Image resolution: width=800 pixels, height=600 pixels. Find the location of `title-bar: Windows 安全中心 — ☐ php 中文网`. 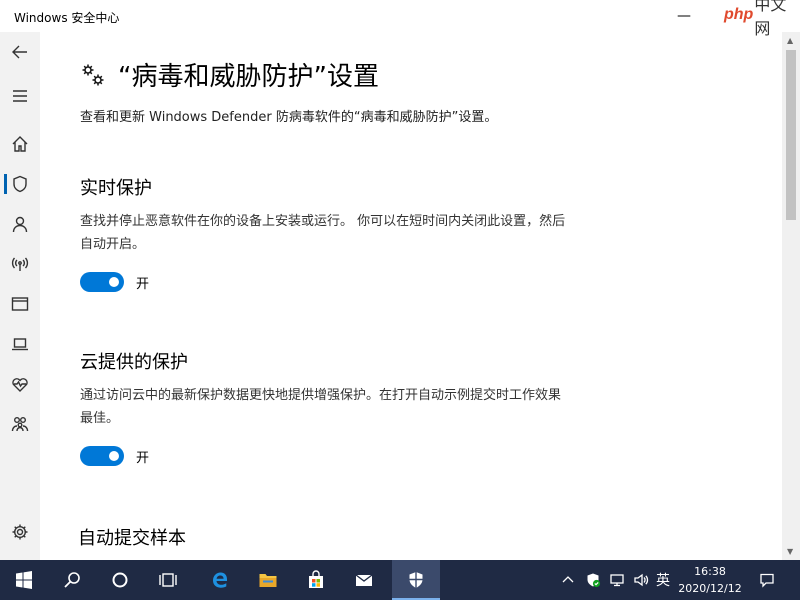

title-bar: Windows 安全中心 — ☐ php 中文网 is located at coordinates (400, 19).